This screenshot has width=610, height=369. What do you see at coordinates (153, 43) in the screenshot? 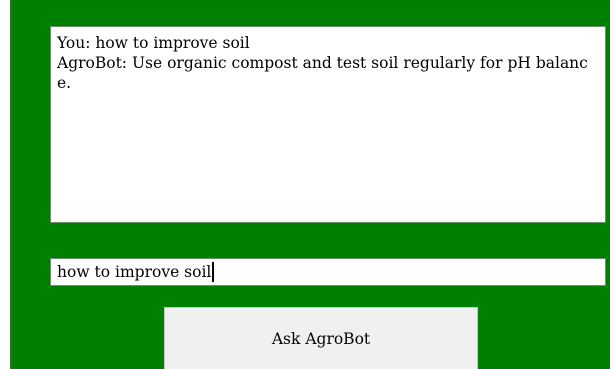
I see `chat-line-user: You: how to improve soil` at bounding box center [153, 43].